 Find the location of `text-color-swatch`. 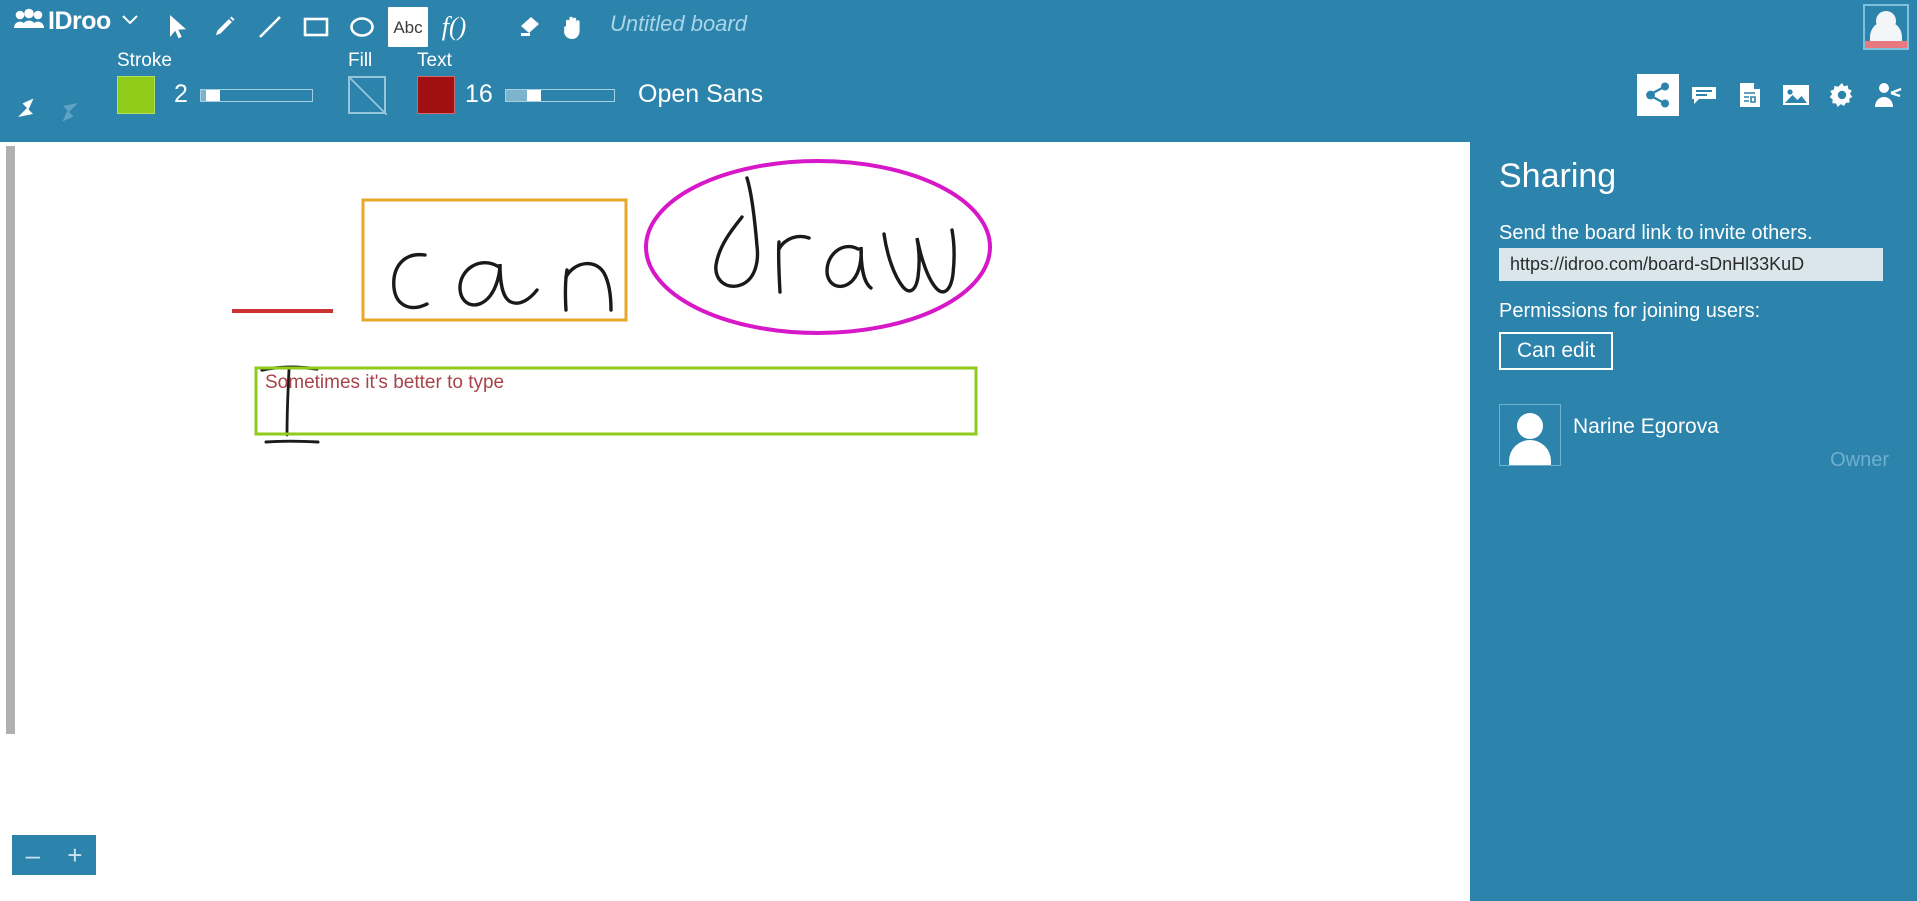

text-color-swatch is located at coordinates (436, 95).